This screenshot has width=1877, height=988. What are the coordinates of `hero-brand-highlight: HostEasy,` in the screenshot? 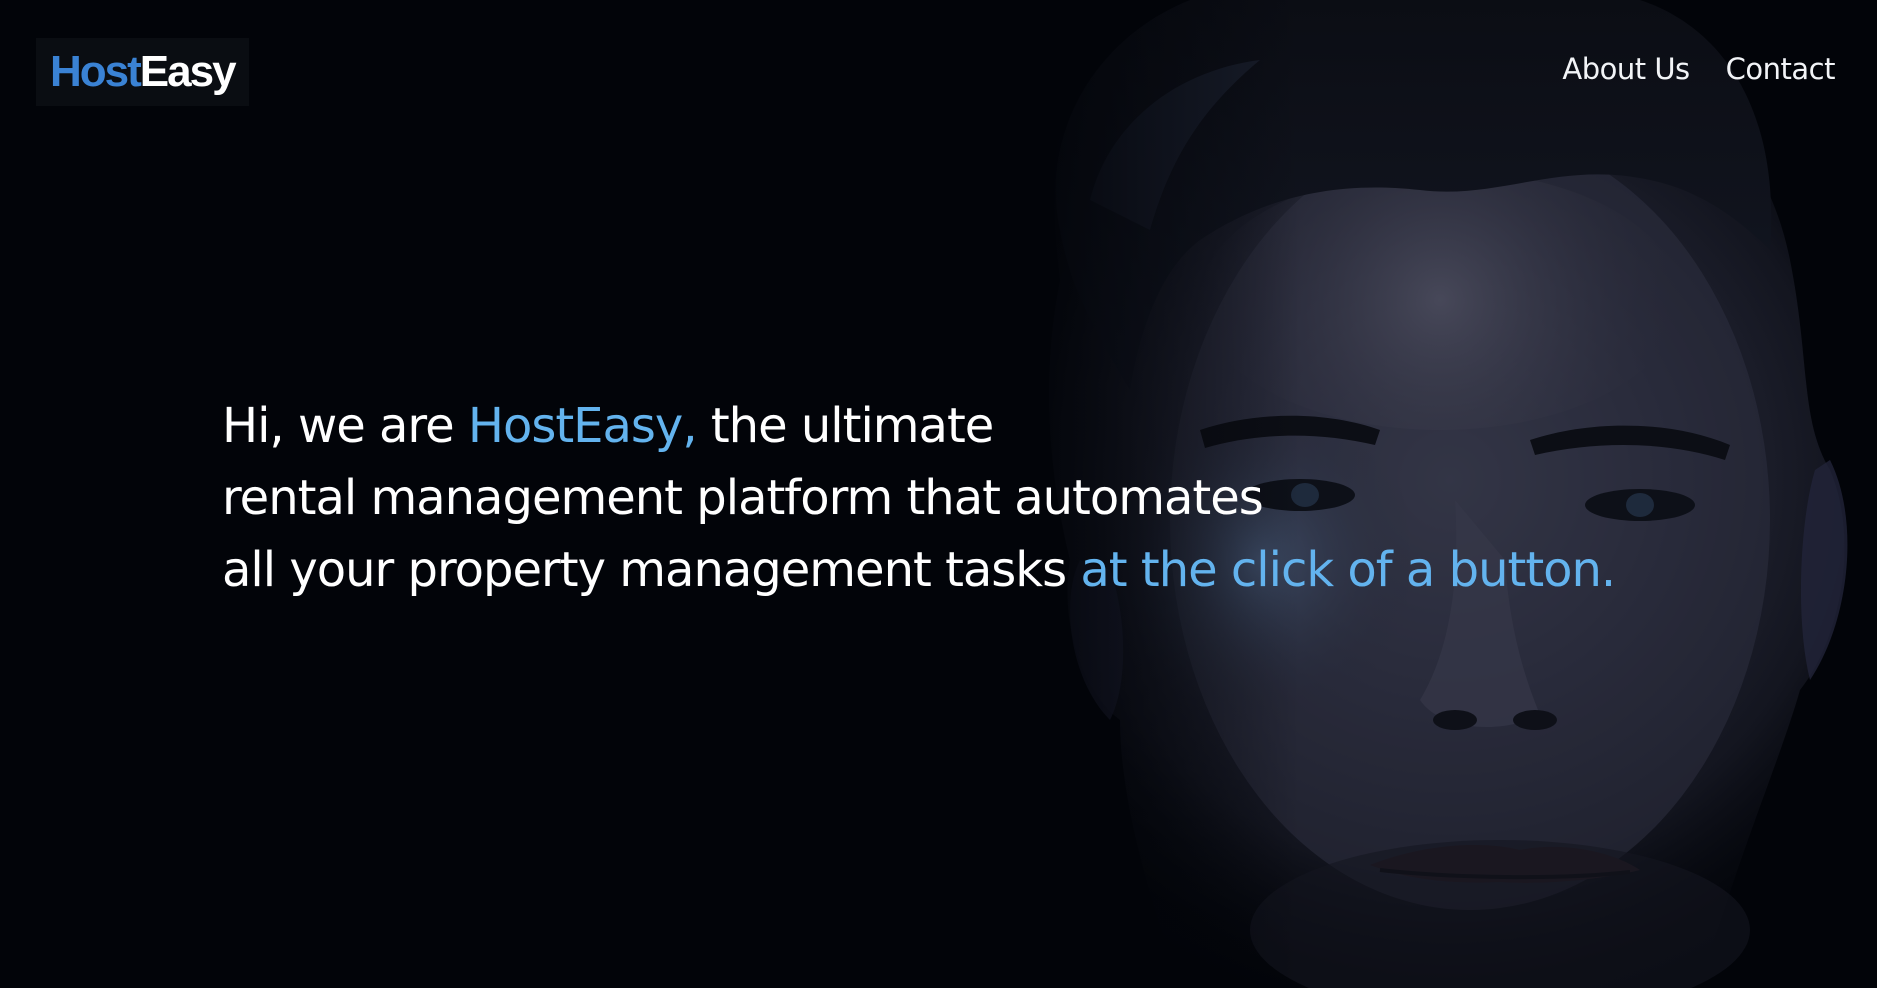 It's located at (582, 426).